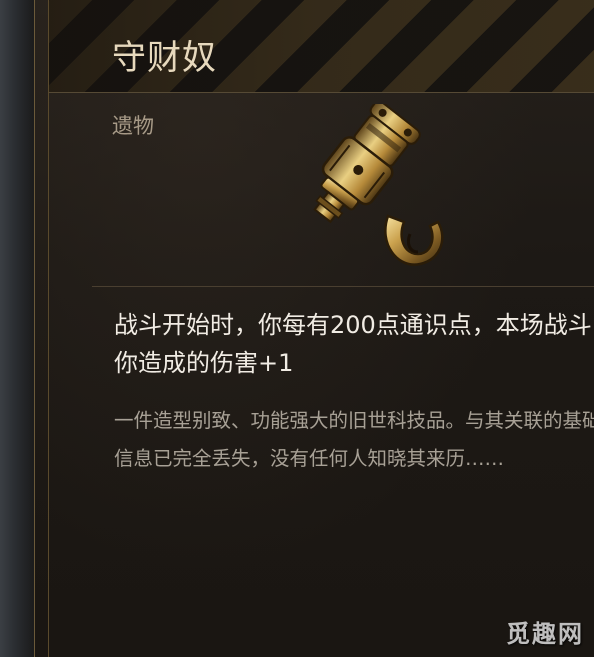  Describe the element at coordinates (370, 187) in the screenshot. I see `mechanical-hook-icon` at that location.